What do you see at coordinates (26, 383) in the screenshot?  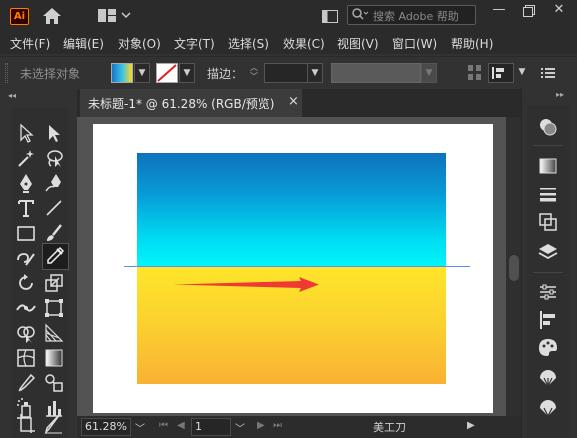 I see `eyedropper-sample-tool-icon` at bounding box center [26, 383].